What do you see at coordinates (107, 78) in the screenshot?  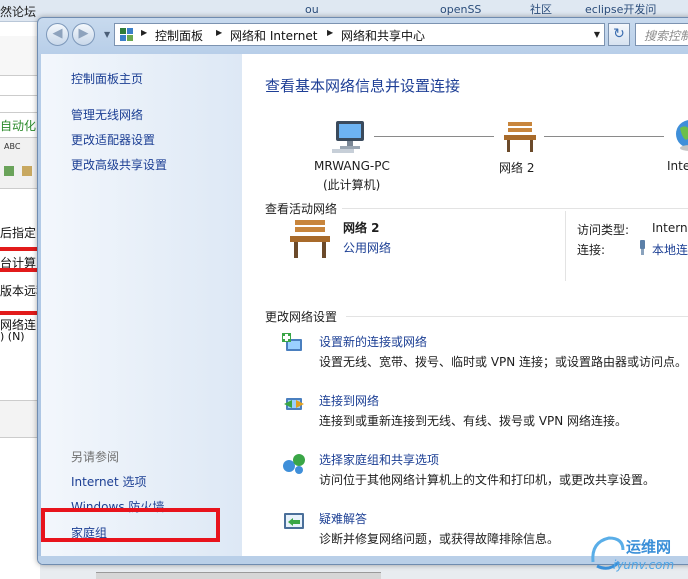 I see `control-panel-home-link: 控制面板主页` at bounding box center [107, 78].